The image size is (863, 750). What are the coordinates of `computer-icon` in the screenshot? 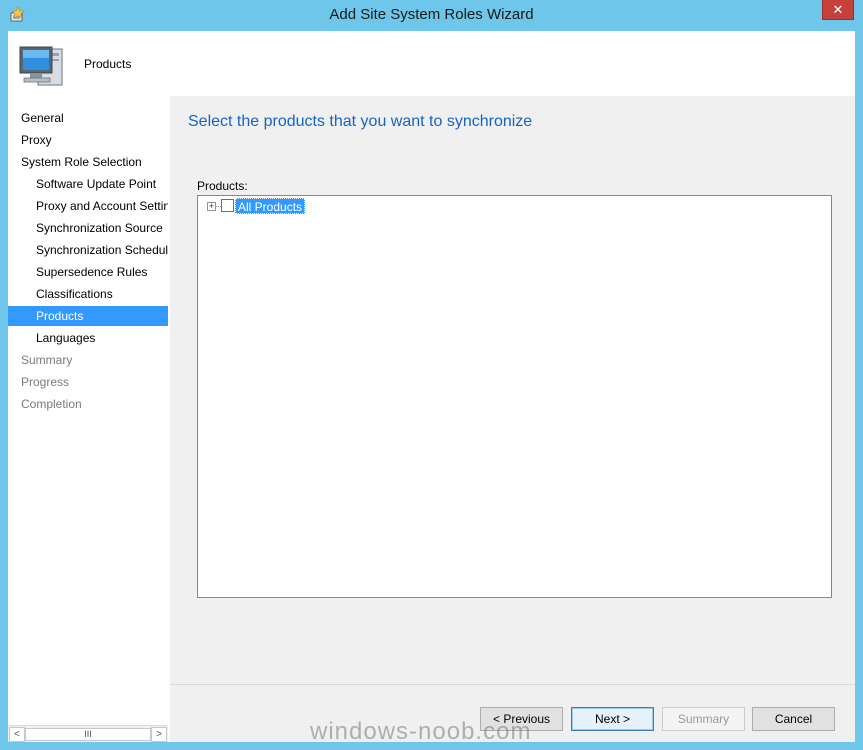 It's located at (41, 66).